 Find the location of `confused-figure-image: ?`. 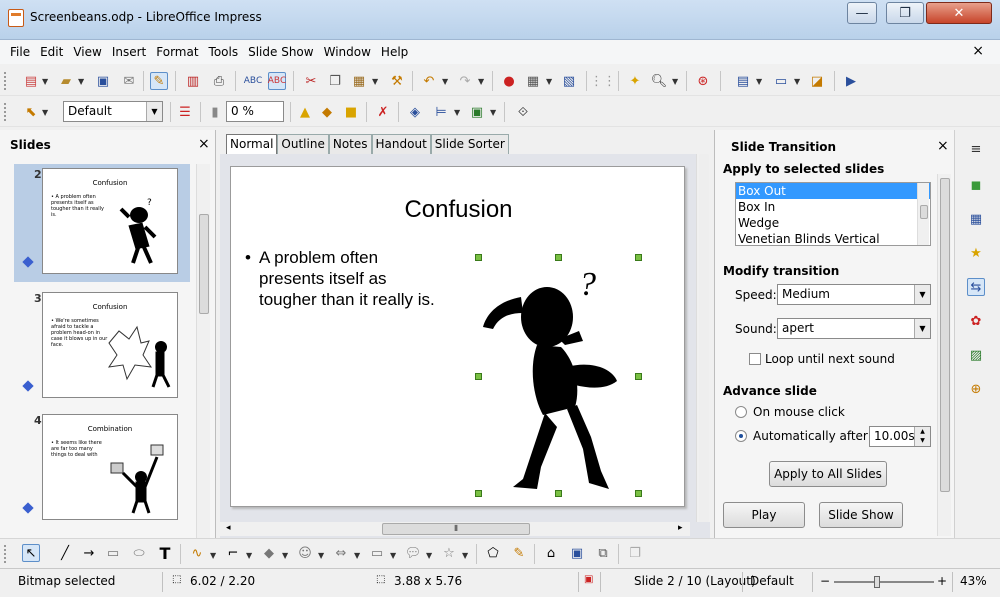

confused-figure-image: ? is located at coordinates (561, 377).